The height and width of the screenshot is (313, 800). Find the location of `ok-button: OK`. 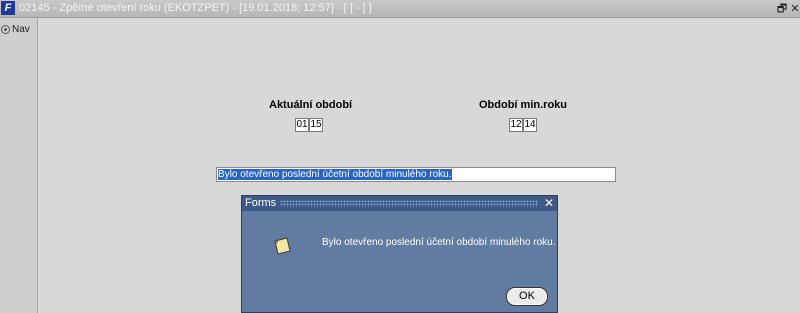

ok-button: OK is located at coordinates (527, 296).